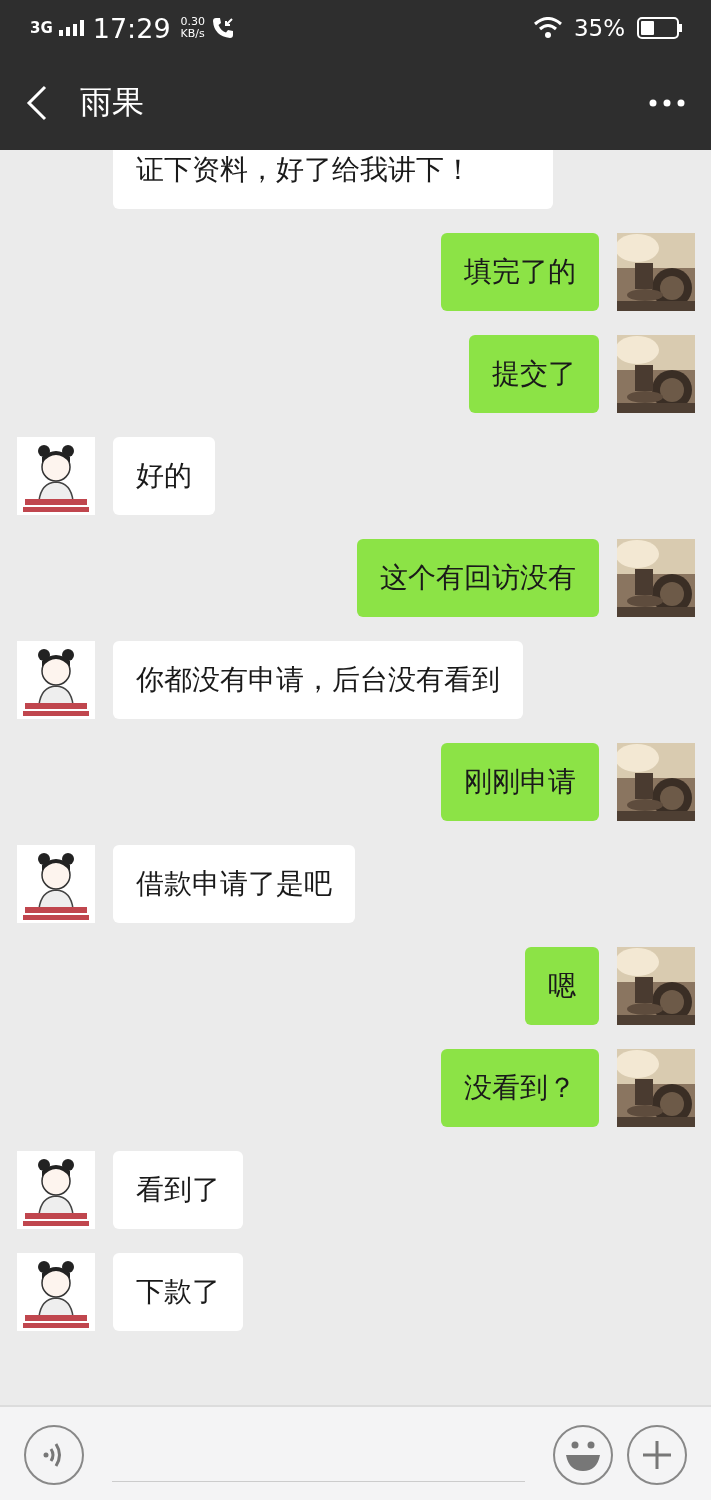 The image size is (711, 1500). I want to click on speed-unit: KB/s, so click(193, 34).